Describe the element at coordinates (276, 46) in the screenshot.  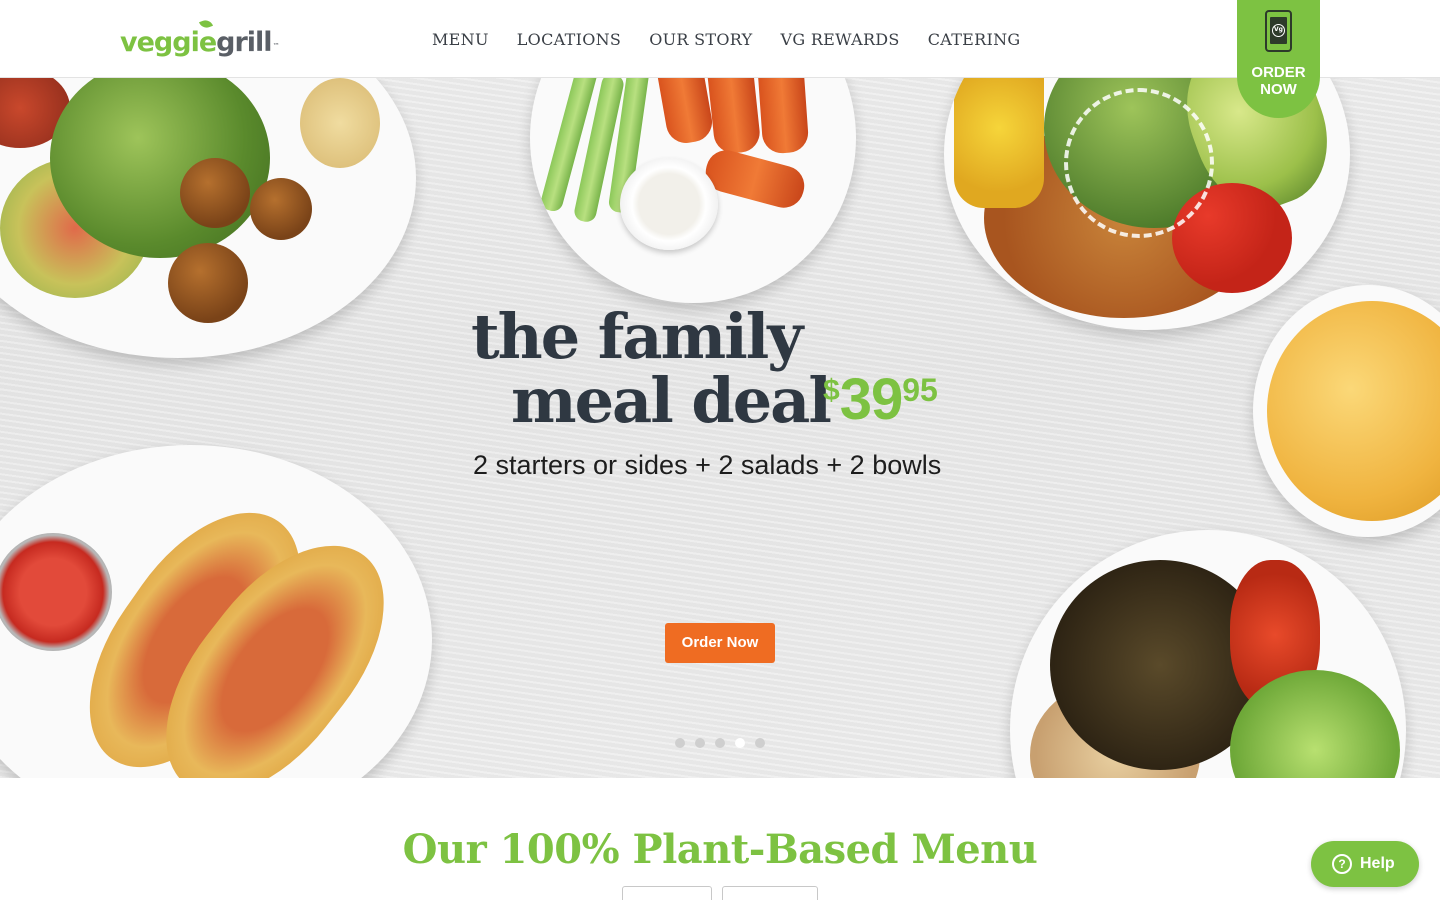
I see `logo-trademark: ™` at that location.